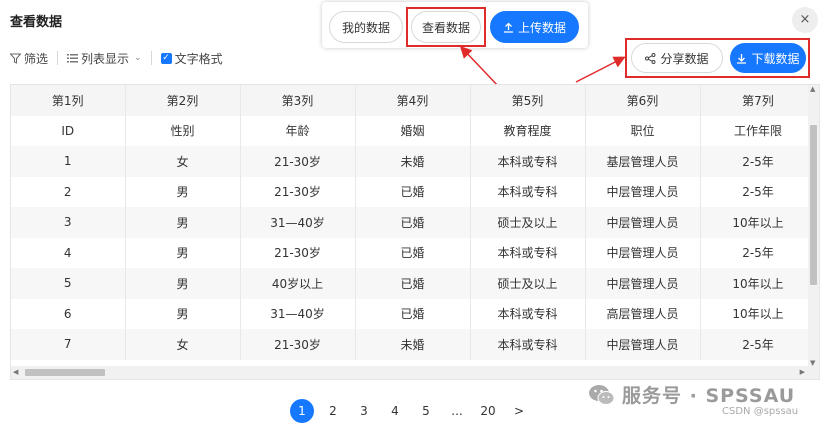  What do you see at coordinates (183, 161) in the screenshot?
I see `table-cell: 女` at bounding box center [183, 161].